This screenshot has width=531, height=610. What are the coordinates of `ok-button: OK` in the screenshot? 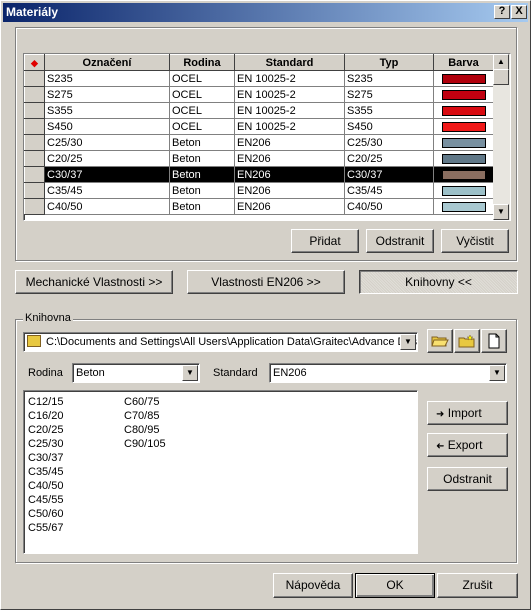 It's located at (395, 585).